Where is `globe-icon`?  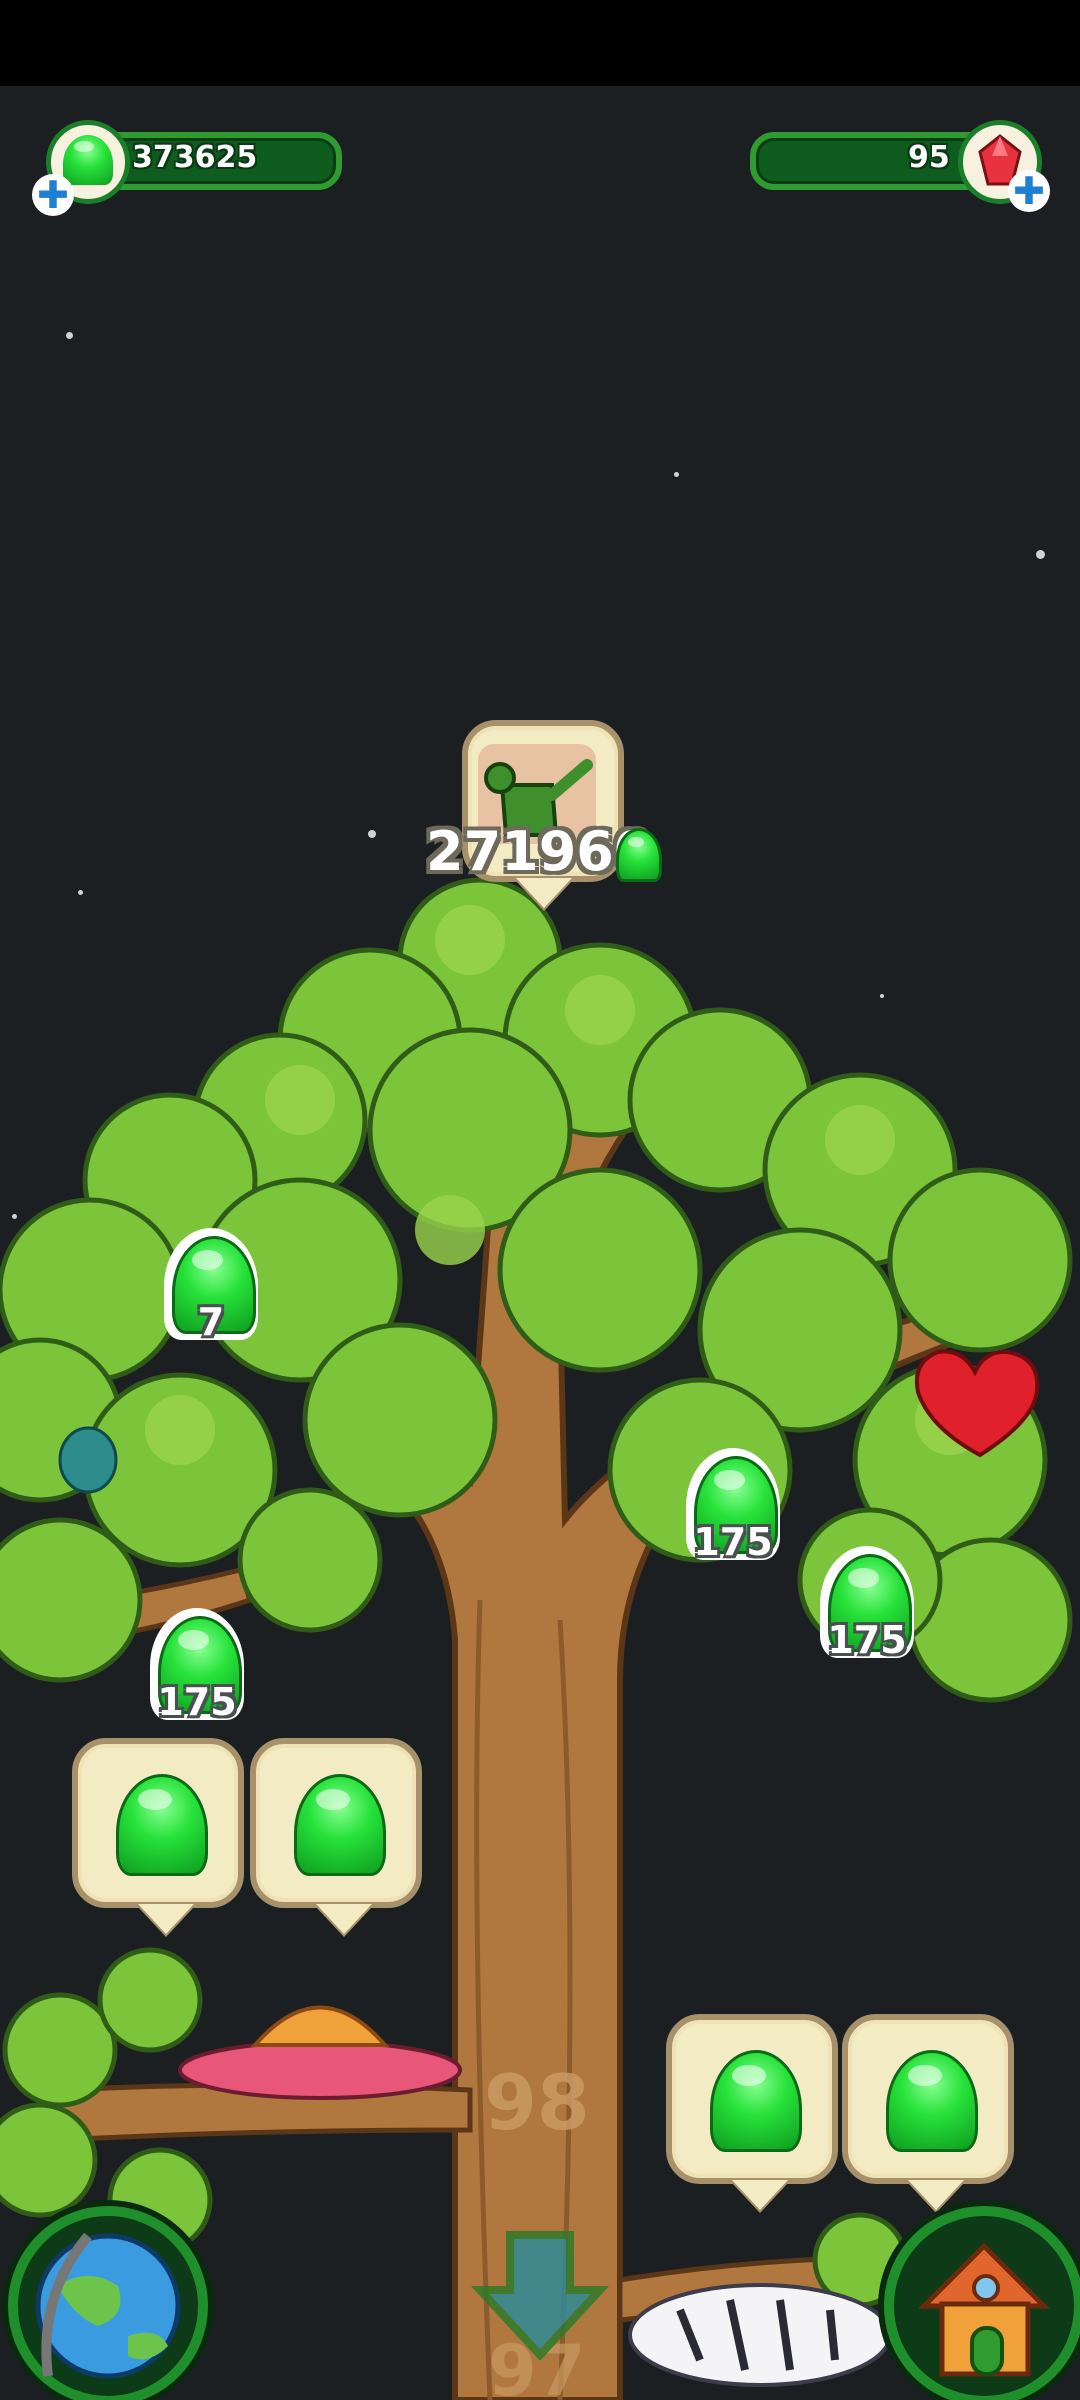 globe-icon is located at coordinates (108, 2305).